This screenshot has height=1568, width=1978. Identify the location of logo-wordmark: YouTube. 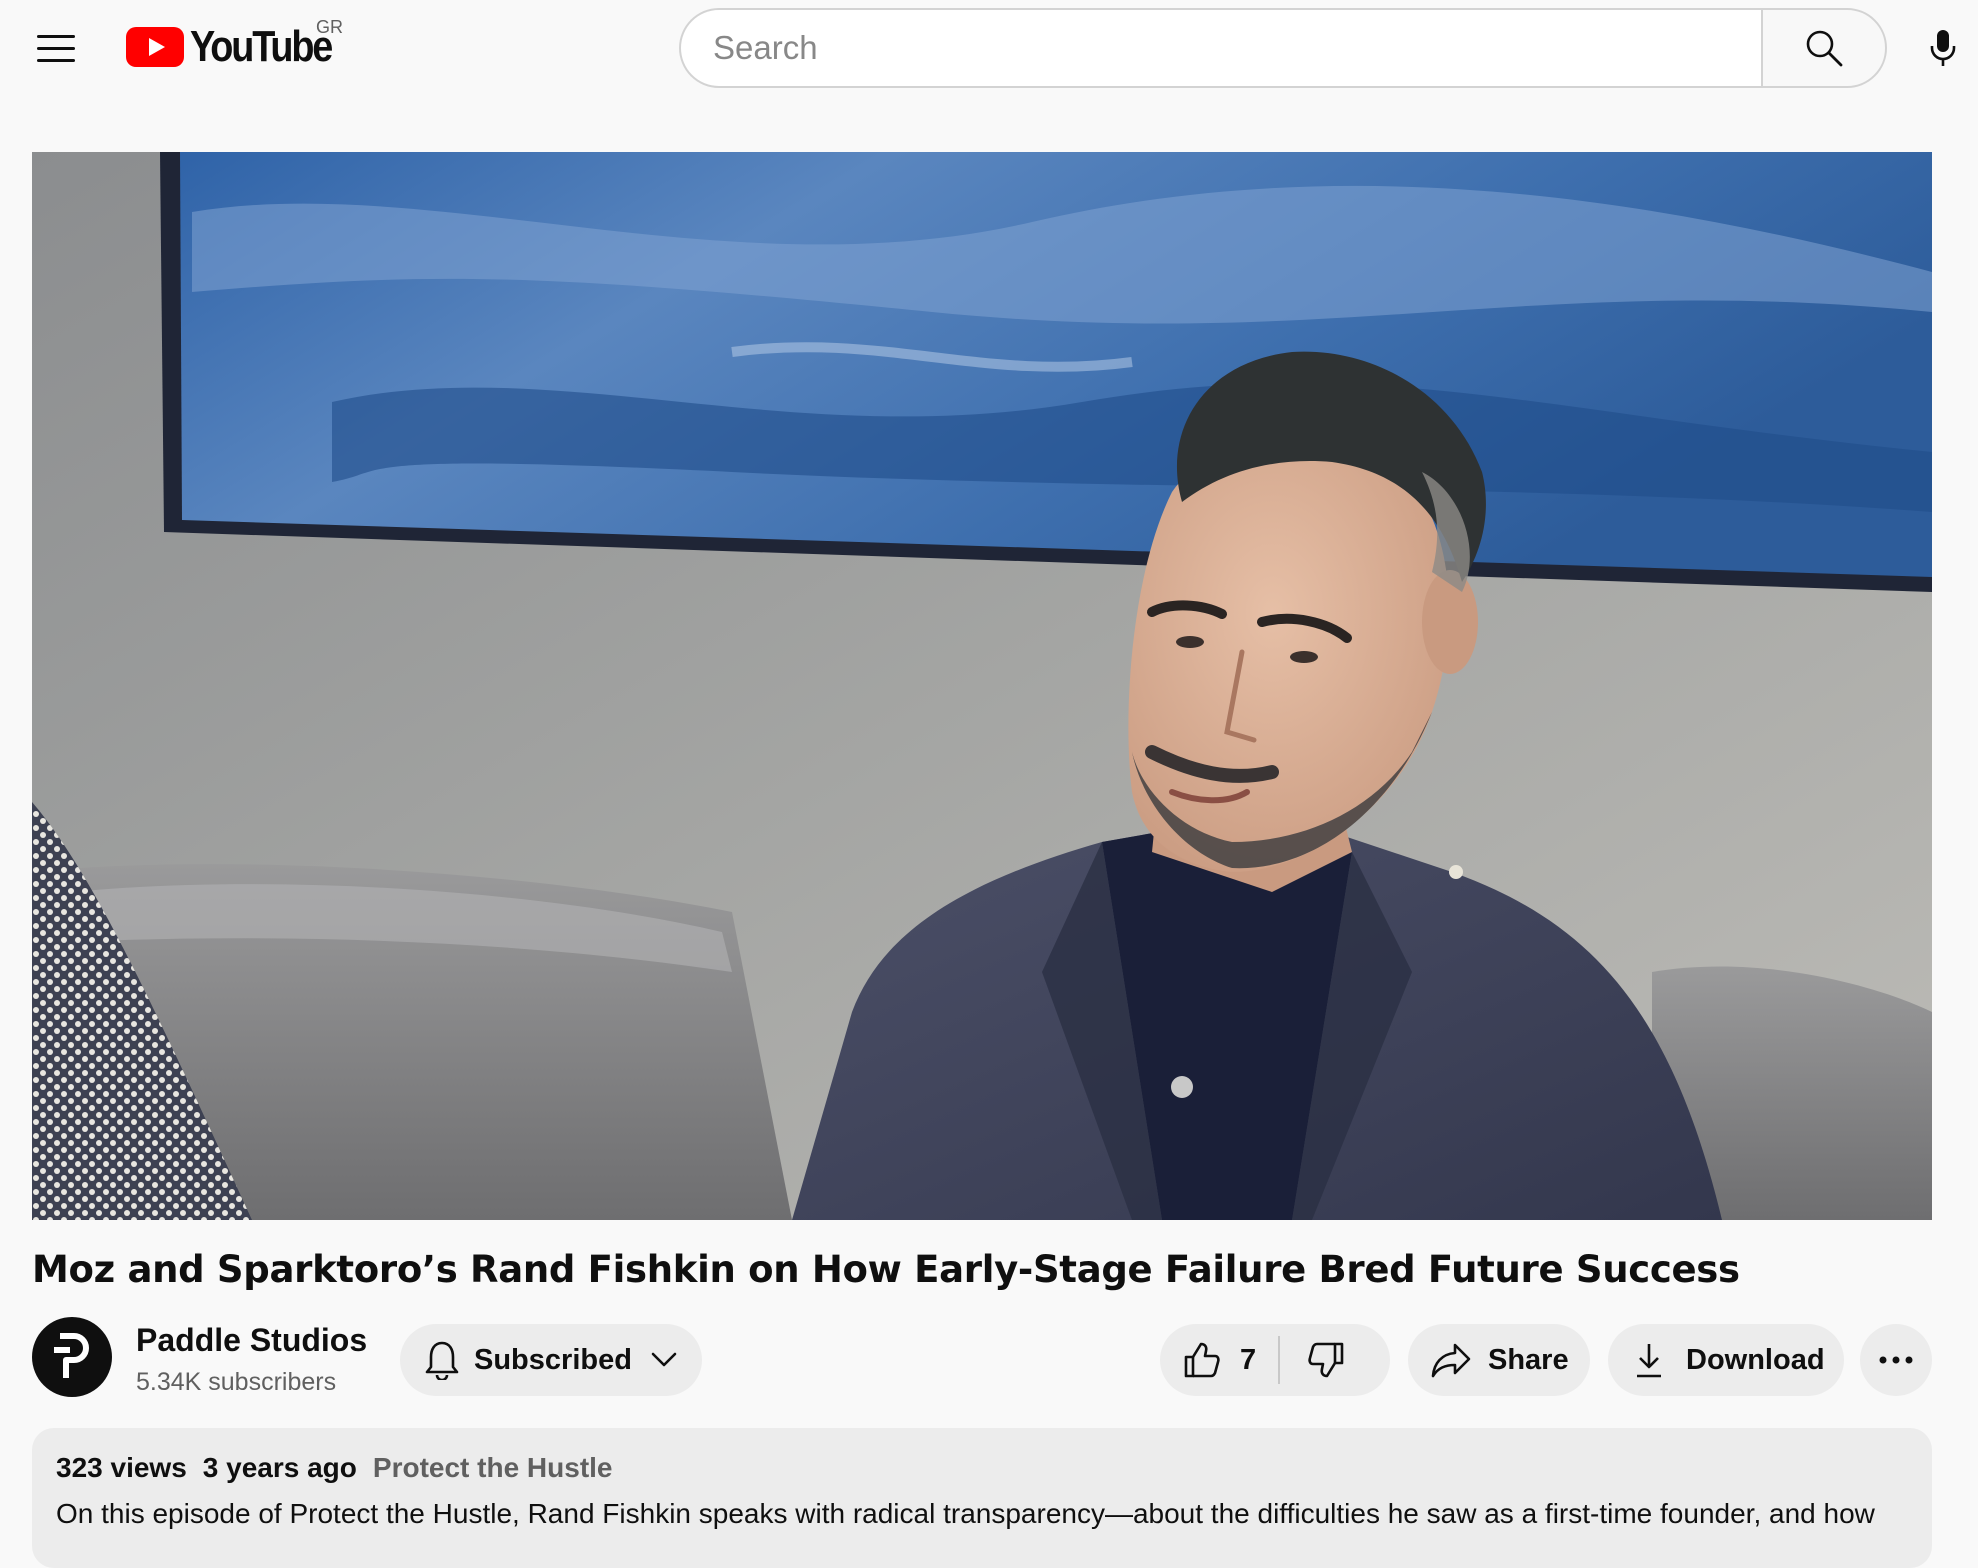
(261, 46).